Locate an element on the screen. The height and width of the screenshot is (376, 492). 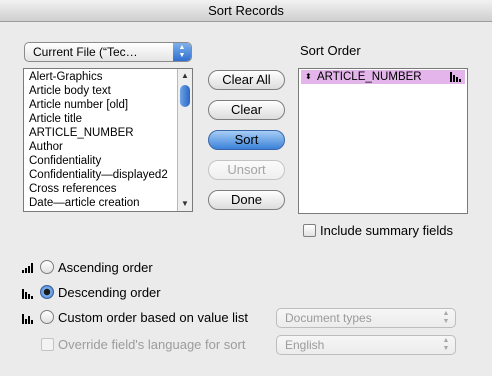
override-language-checkbox is located at coordinates (47, 344).